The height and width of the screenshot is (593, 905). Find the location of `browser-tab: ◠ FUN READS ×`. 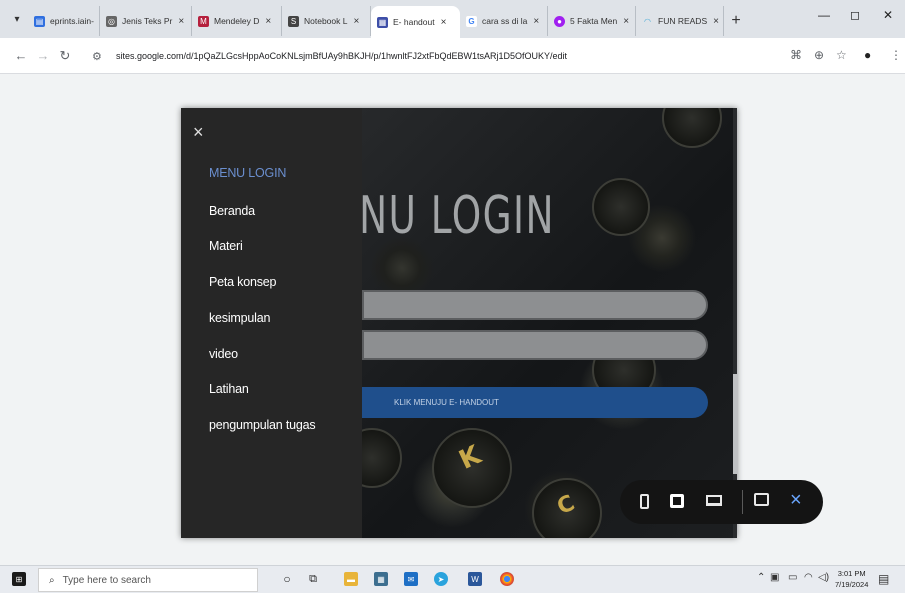

browser-tab: ◠ FUN READS × is located at coordinates (680, 21).